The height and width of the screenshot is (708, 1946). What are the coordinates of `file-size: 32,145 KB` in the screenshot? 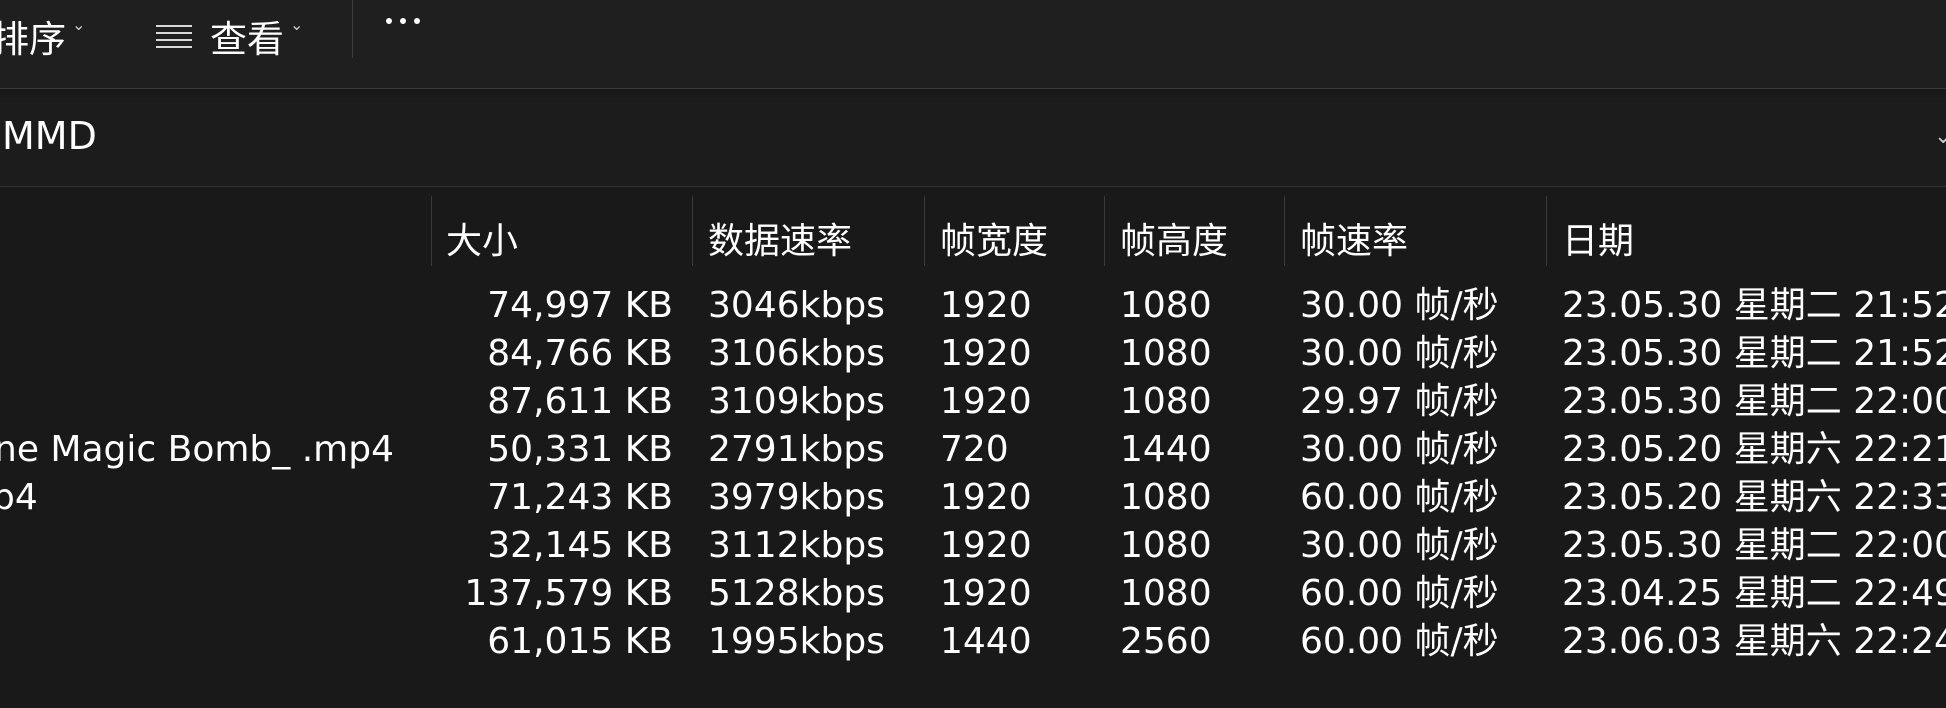 It's located at (580, 545).